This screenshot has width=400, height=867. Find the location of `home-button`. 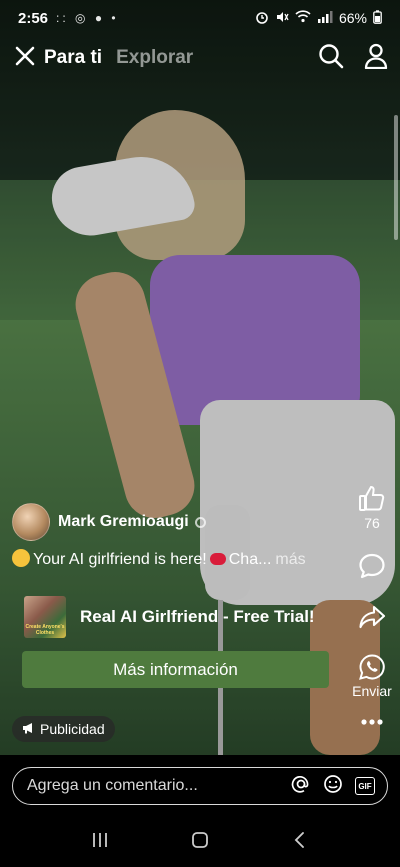

home-button is located at coordinates (200, 842).